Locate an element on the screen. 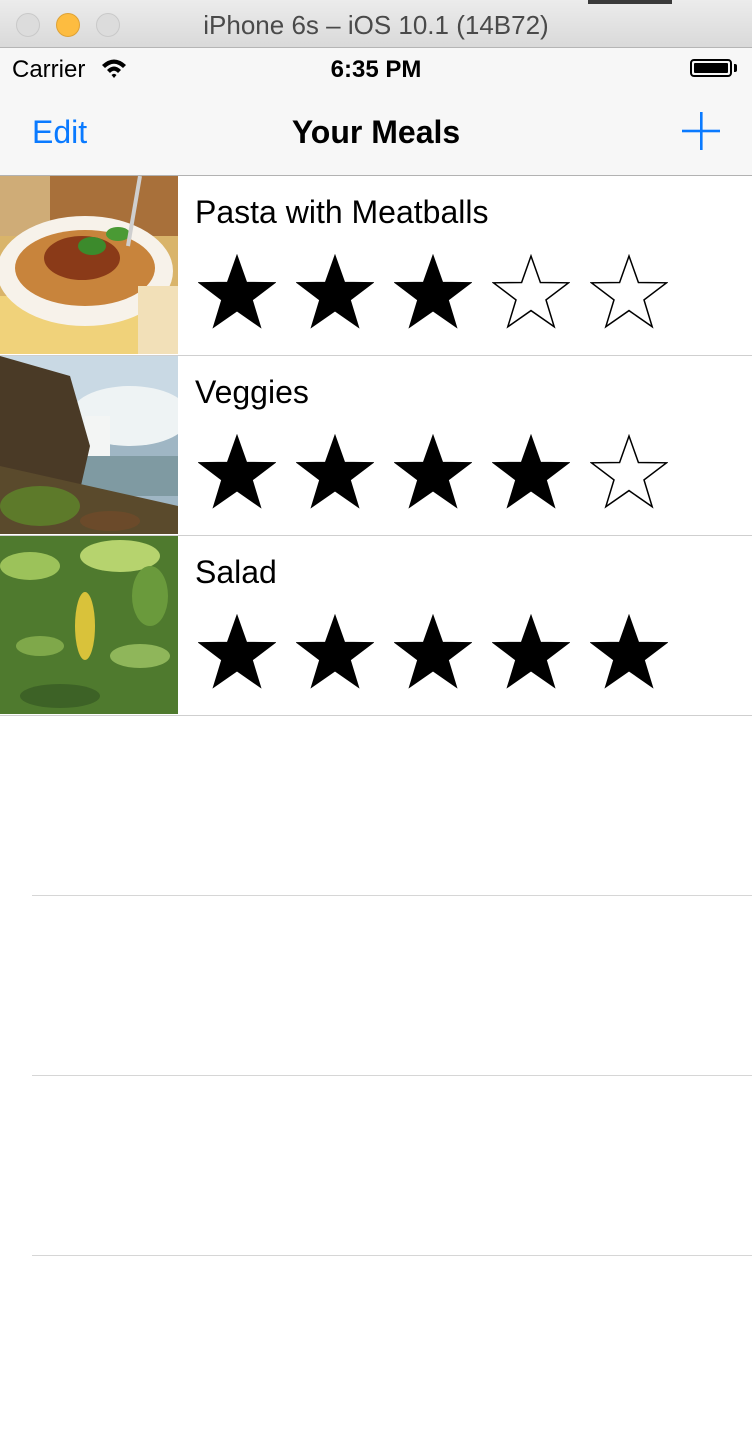 The height and width of the screenshot is (1436, 752). meal-row-veggies: Veggies is located at coordinates (376, 446).